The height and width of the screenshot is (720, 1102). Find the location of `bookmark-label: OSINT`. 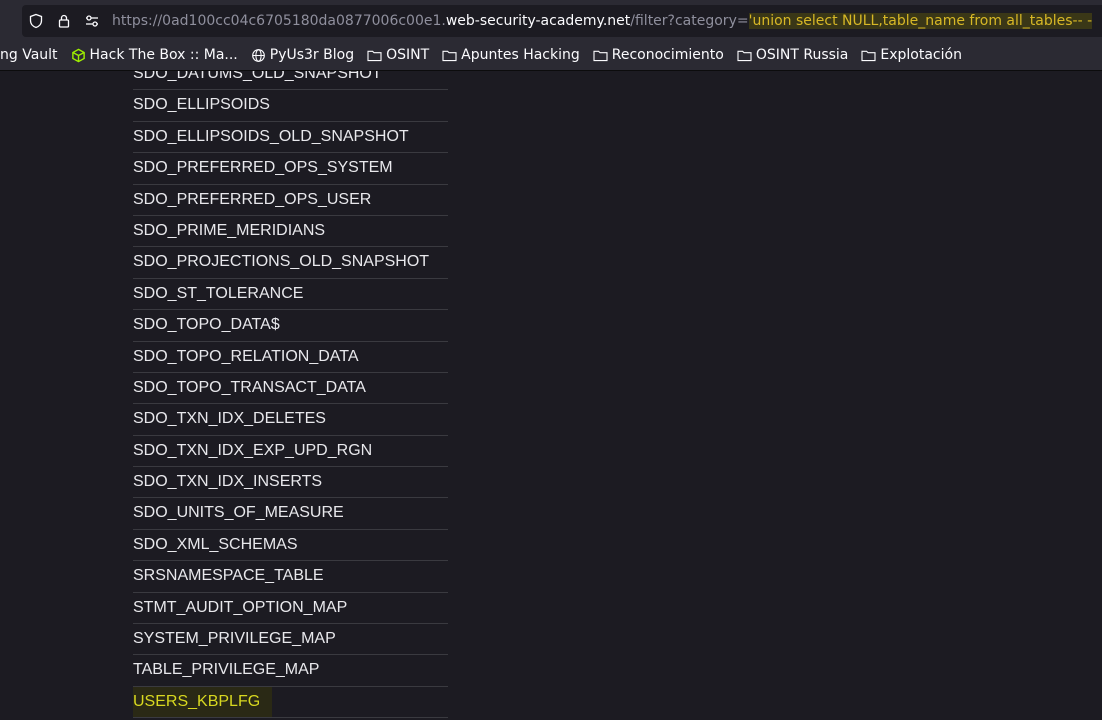

bookmark-label: OSINT is located at coordinates (408, 55).